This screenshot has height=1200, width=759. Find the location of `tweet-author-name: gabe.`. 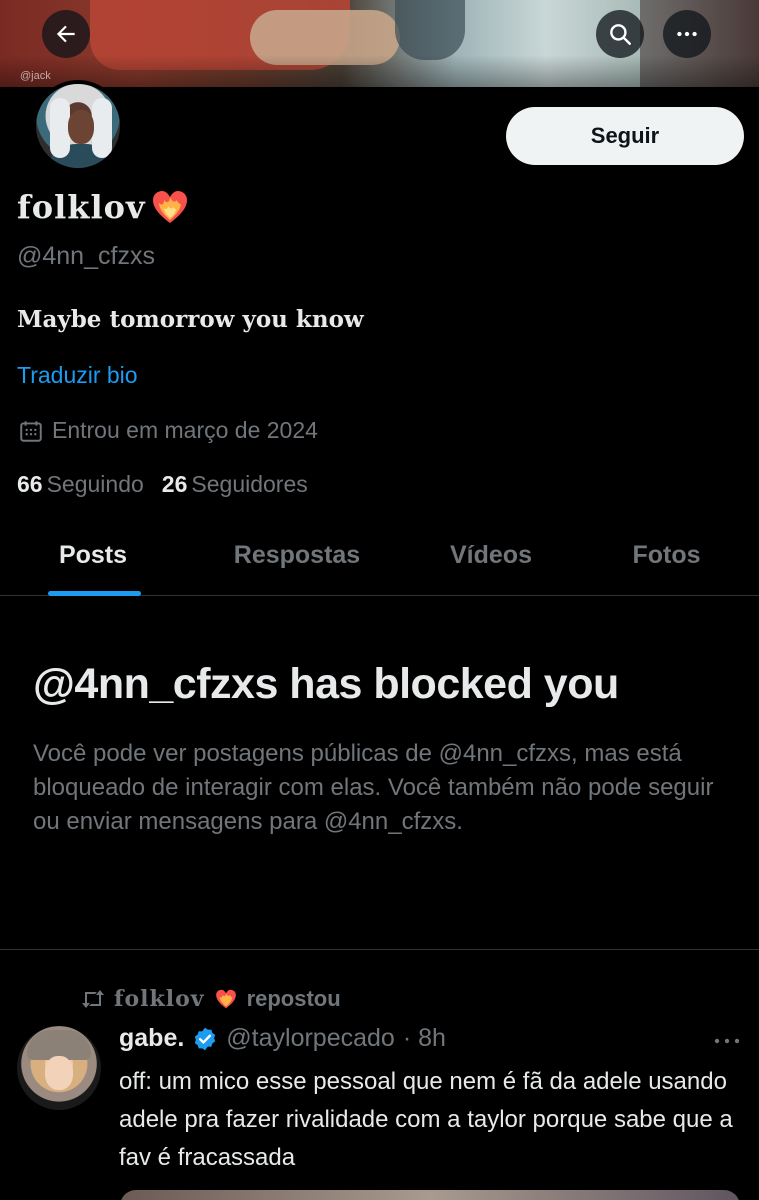

tweet-author-name: gabe. is located at coordinates (151, 1038).